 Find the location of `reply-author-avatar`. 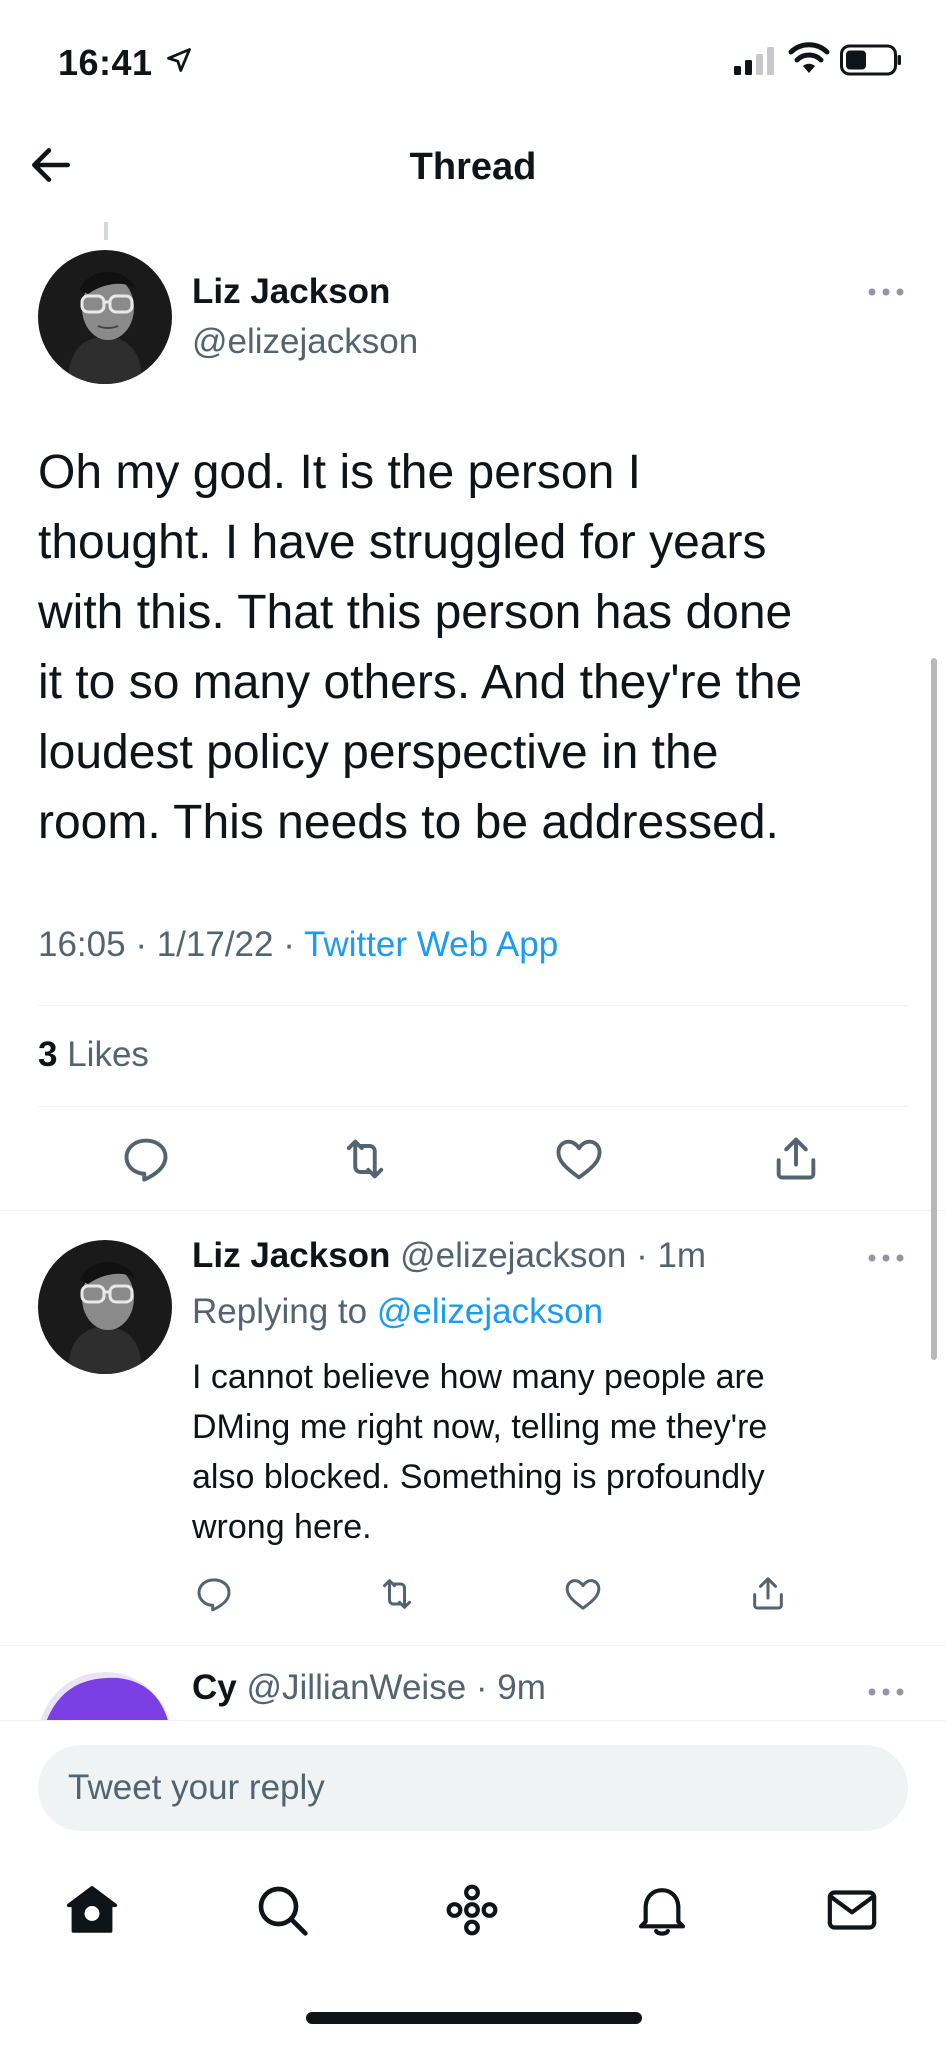

reply-author-avatar is located at coordinates (105, 1307).